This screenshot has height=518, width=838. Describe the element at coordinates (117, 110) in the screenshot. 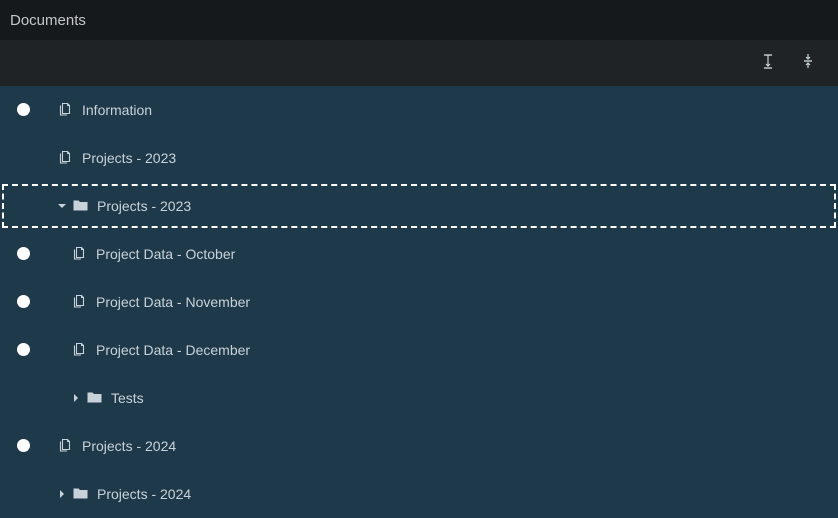

I see `tree-item-label: Information` at that location.